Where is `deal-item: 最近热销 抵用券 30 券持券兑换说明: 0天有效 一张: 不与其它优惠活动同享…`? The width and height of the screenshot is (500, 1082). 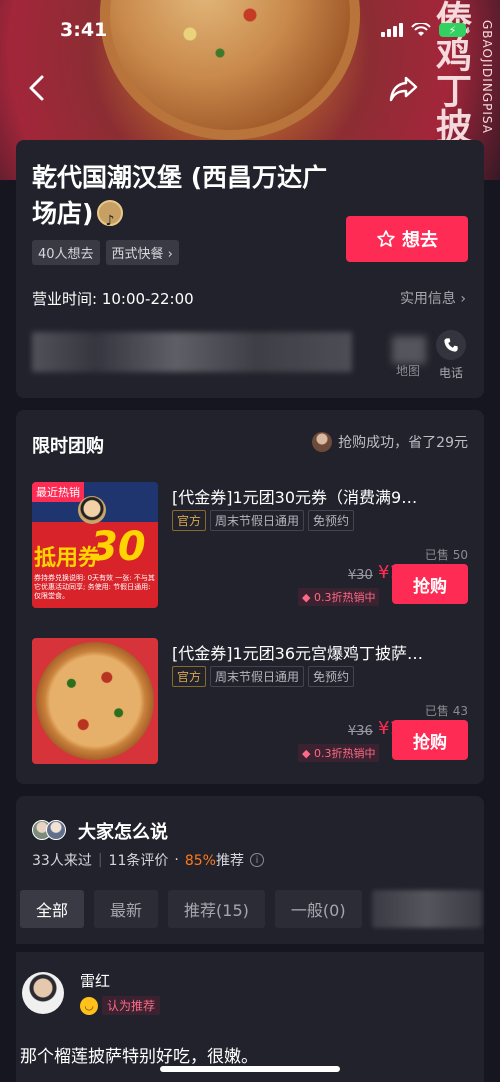 deal-item: 最近热销 抵用券 30 券持券兑换说明: 0天有效 一张: 不与其它优惠活动同享… is located at coordinates (250, 545).